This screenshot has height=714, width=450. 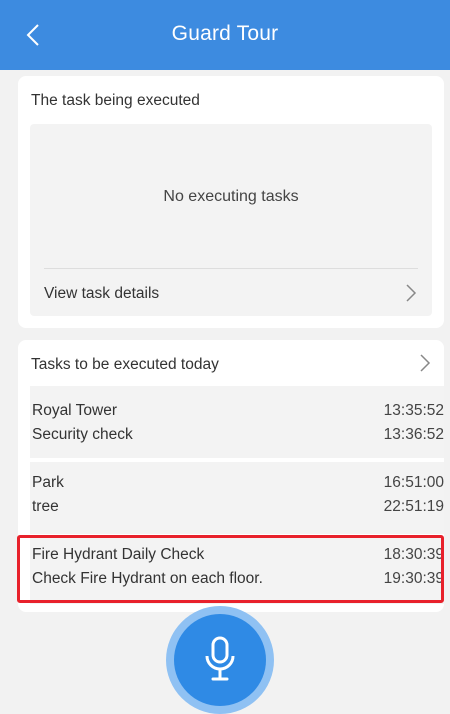 I want to click on today-tasks-title: Tasks to be executed today, so click(x=125, y=364).